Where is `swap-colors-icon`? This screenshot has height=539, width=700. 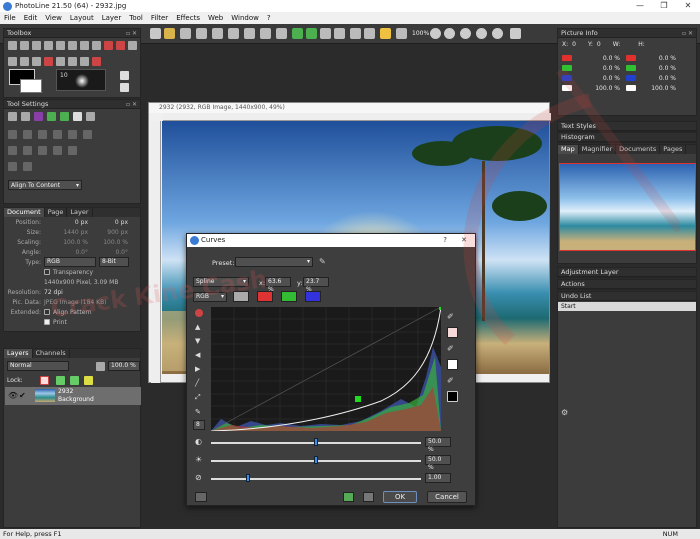 swap-colors-icon is located at coordinates (124, 75).